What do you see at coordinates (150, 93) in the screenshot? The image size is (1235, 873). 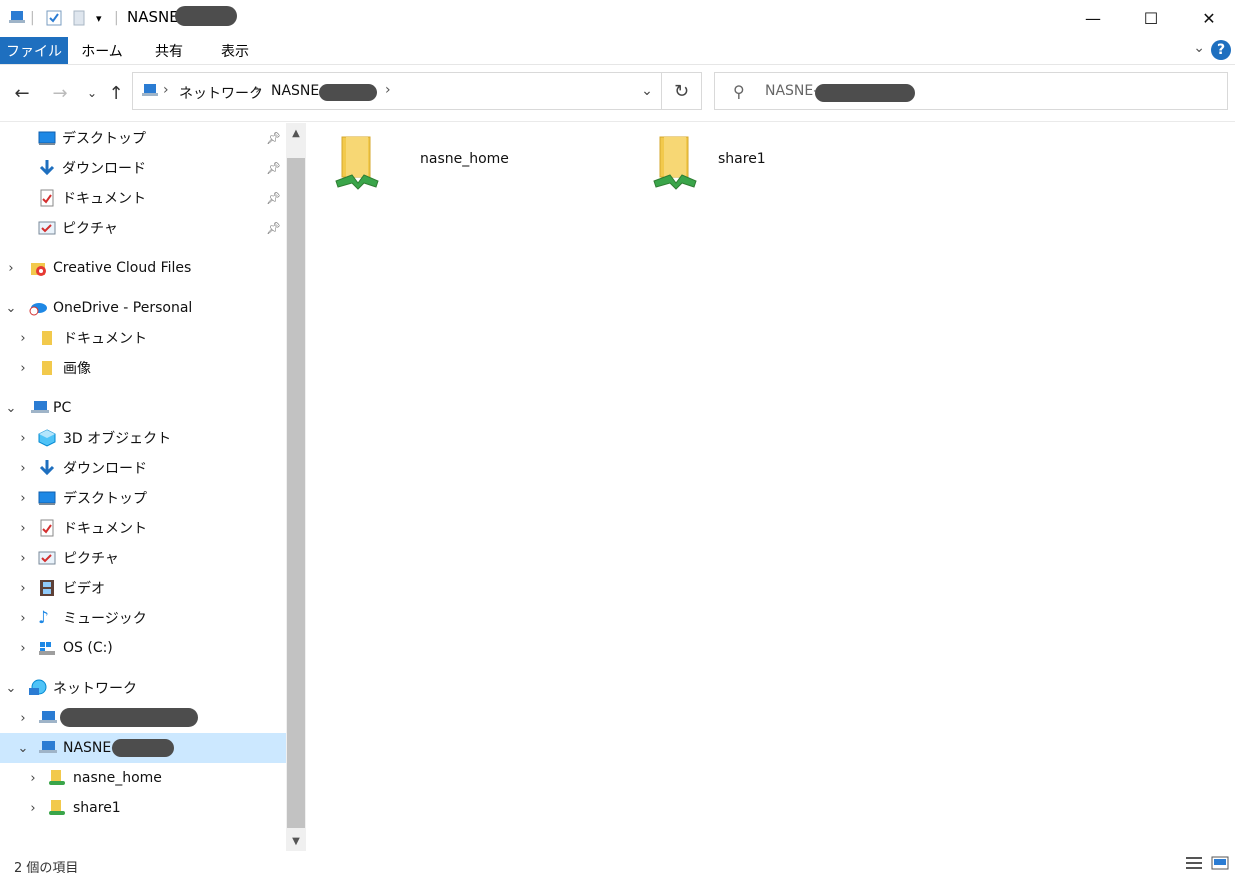 I see `network-computer-icon` at bounding box center [150, 93].